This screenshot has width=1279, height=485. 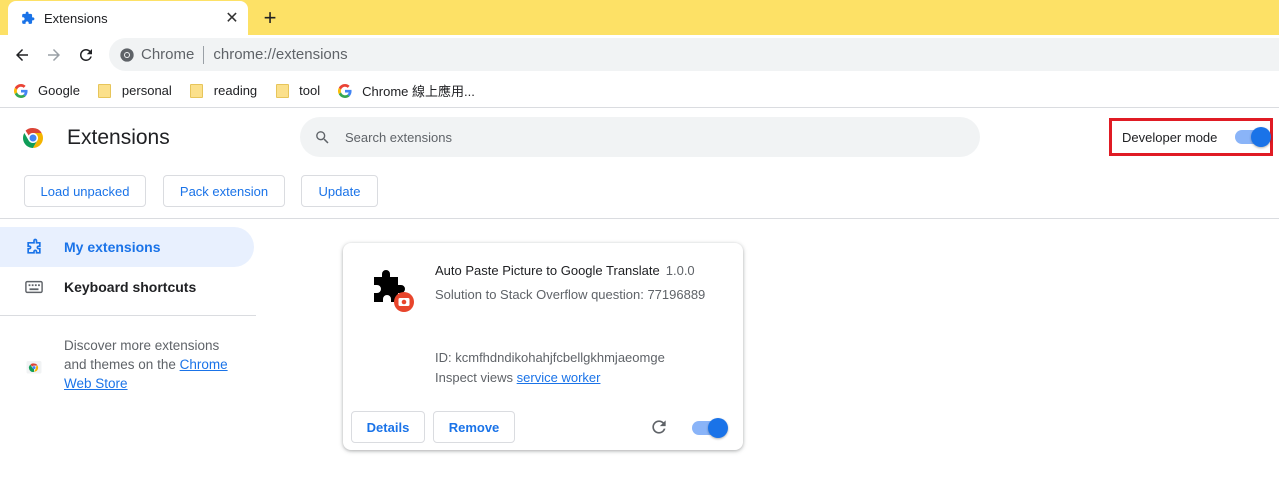 I want to click on sidebar-item-label: Keyboard shortcuts, so click(x=130, y=287).